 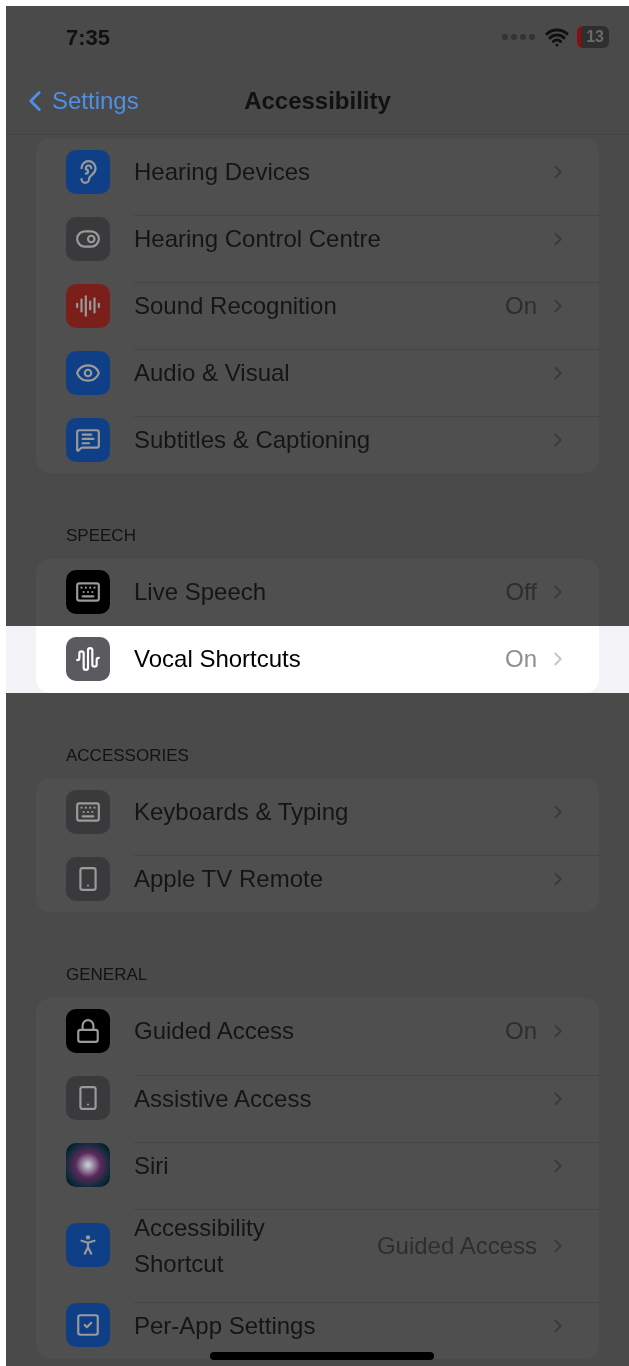 I want to click on row-label: Apple TV Remote, so click(x=228, y=879).